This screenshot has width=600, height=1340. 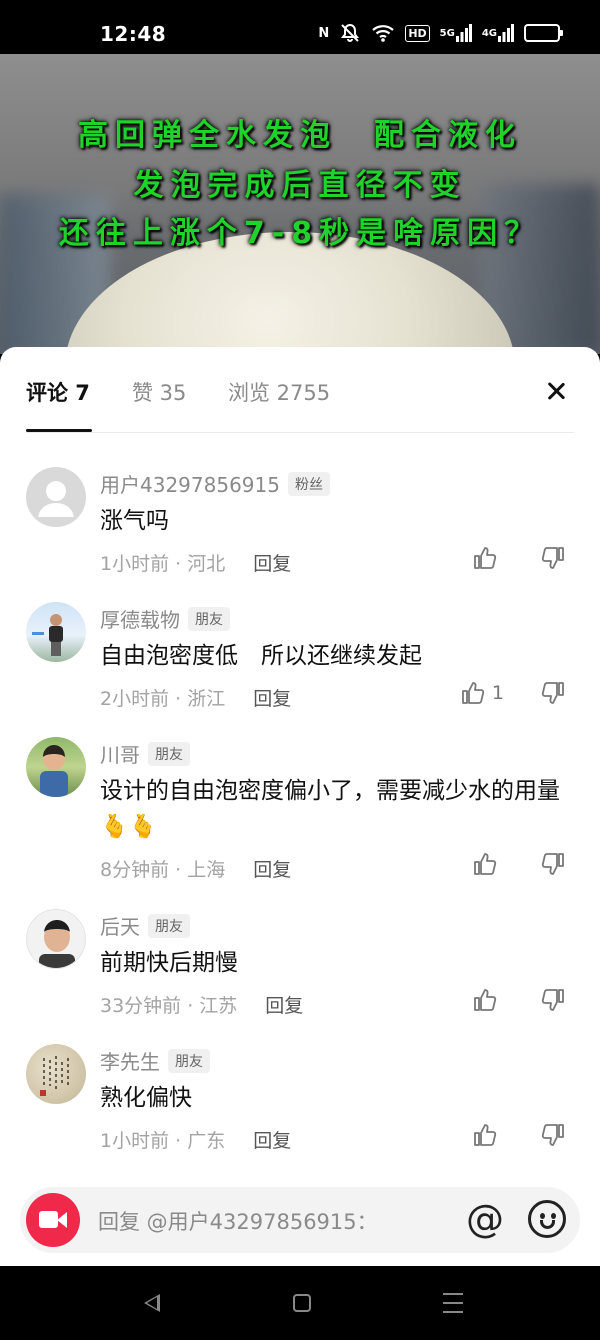 I want to click on sheet-tabs: 评论 7 赞 35 浏览 2755, so click(x=300, y=390).